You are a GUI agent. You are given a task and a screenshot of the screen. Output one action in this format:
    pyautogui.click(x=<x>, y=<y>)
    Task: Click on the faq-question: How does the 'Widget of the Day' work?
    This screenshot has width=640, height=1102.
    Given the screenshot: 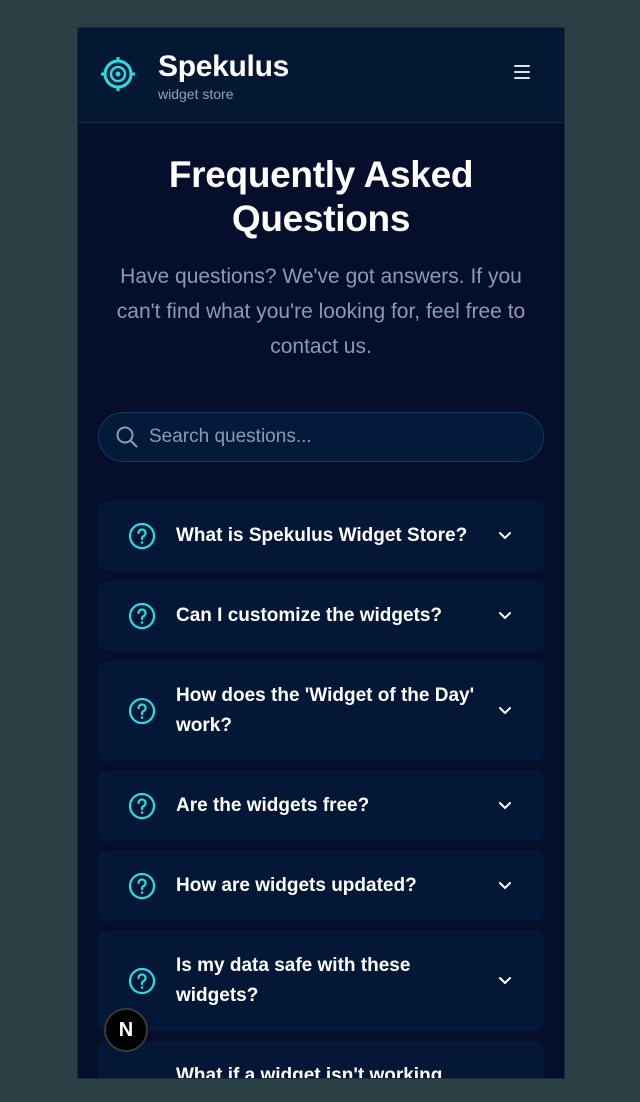 What is the action you would take?
    pyautogui.click(x=325, y=710)
    